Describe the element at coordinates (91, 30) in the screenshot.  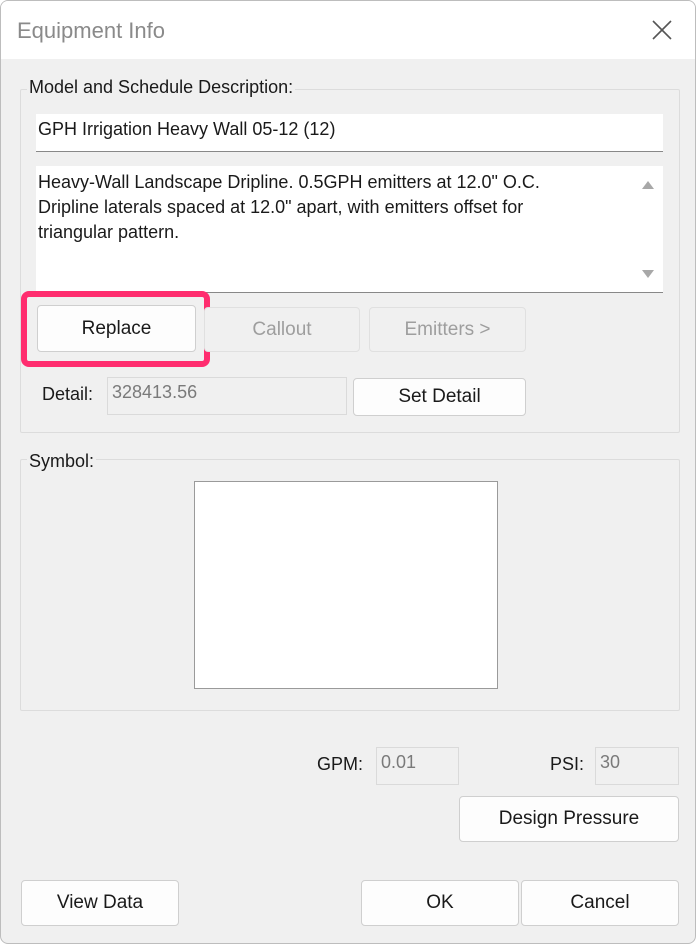
I see `window-title: Equipment Info` at that location.